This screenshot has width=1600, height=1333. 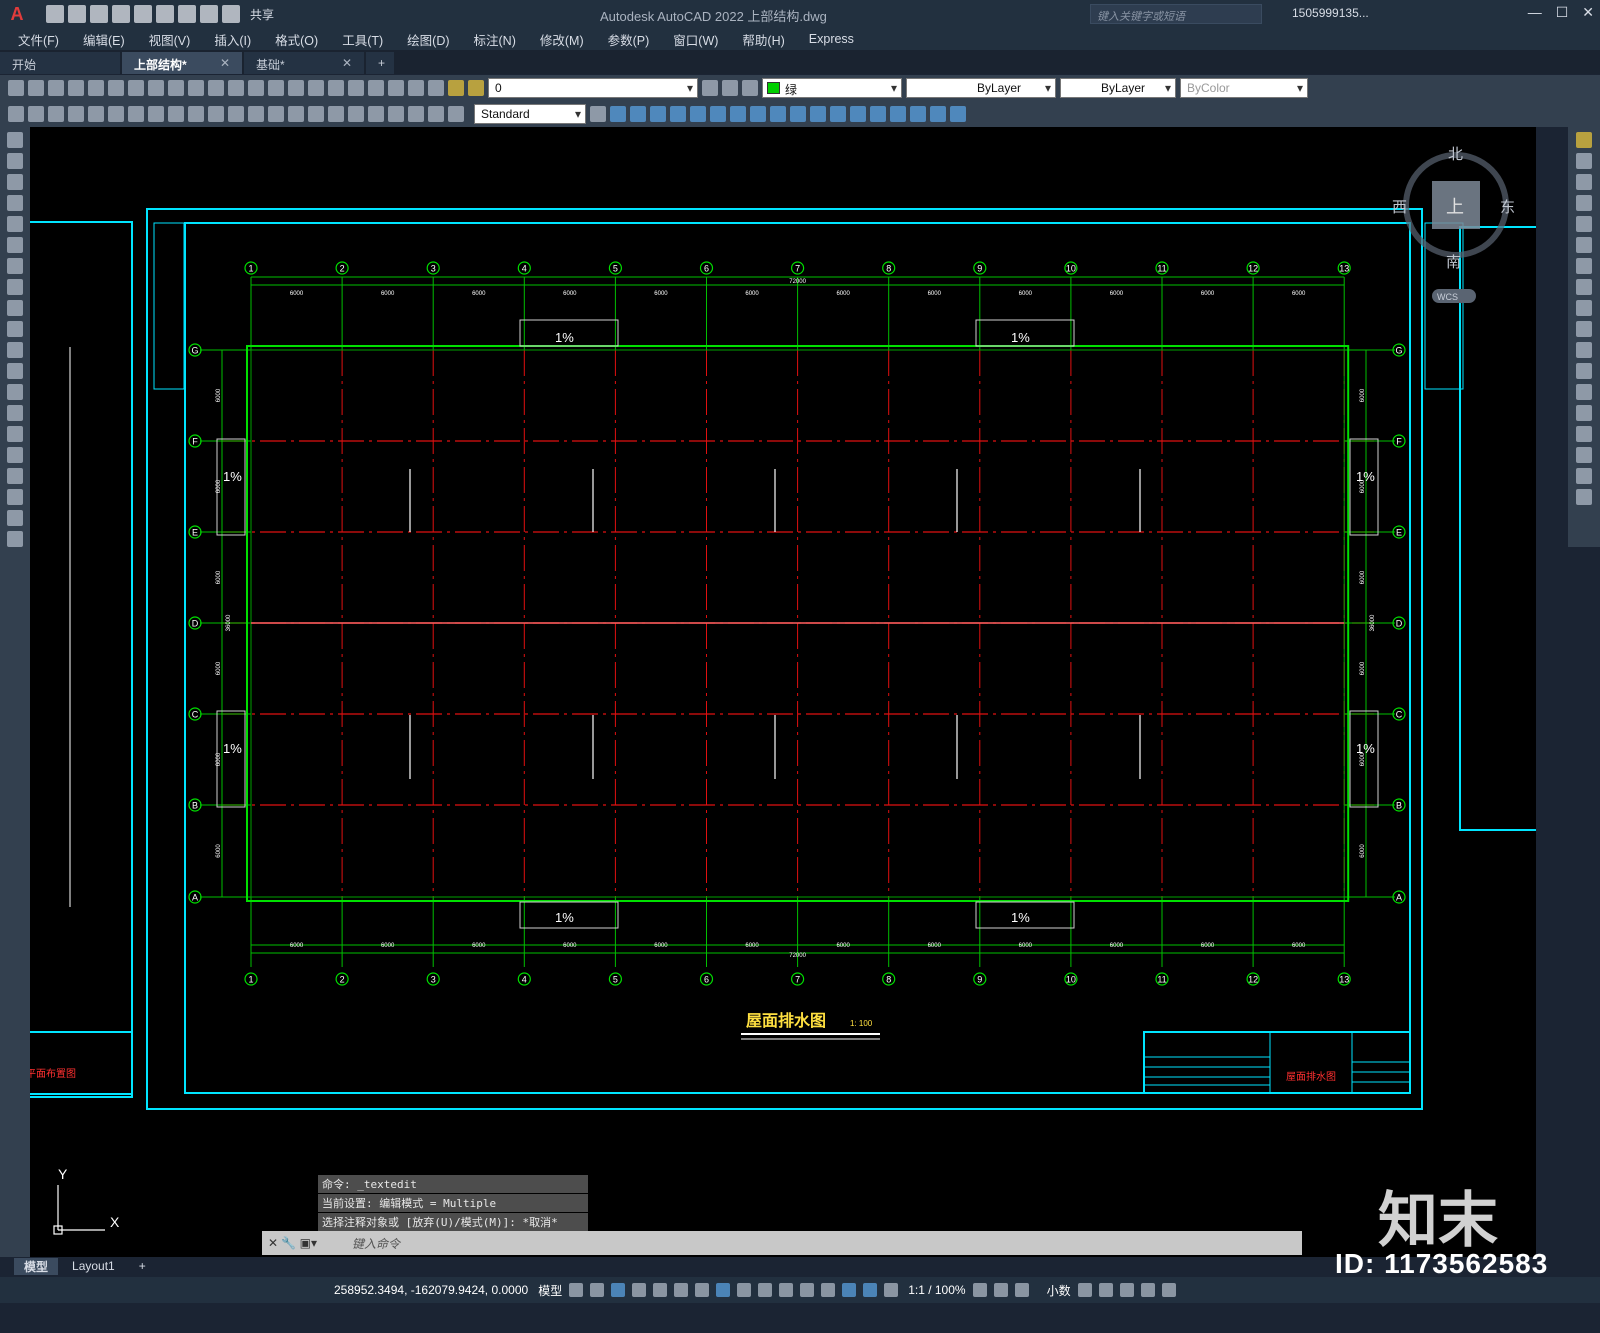 I want to click on new-tab-button: +, so click(x=380, y=63).